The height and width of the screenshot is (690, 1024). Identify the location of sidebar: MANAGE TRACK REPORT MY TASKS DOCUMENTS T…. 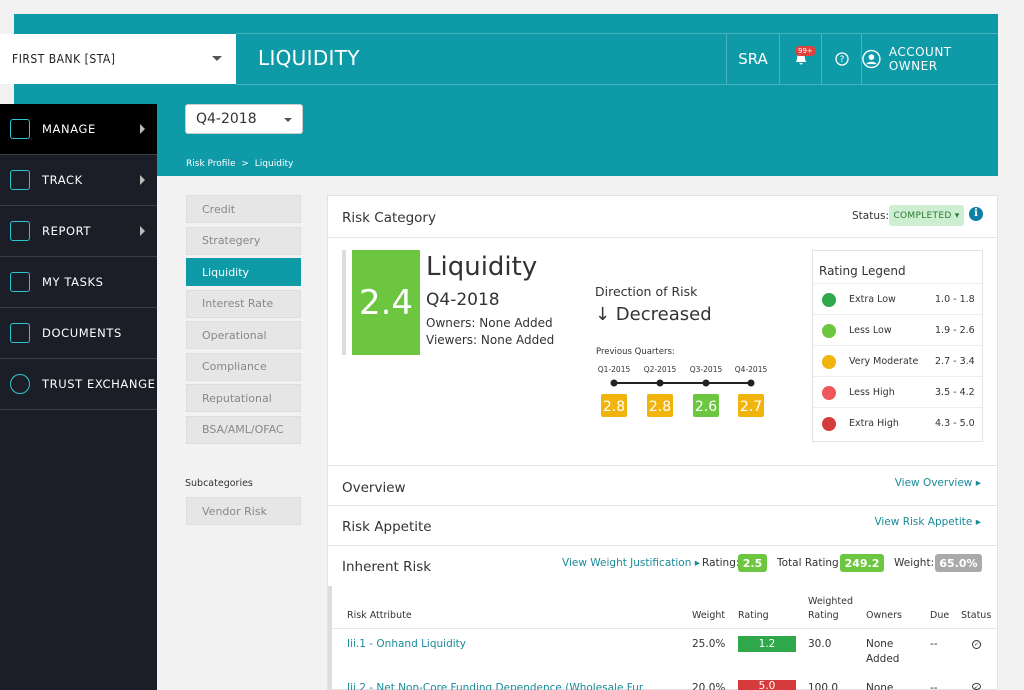
(78, 397).